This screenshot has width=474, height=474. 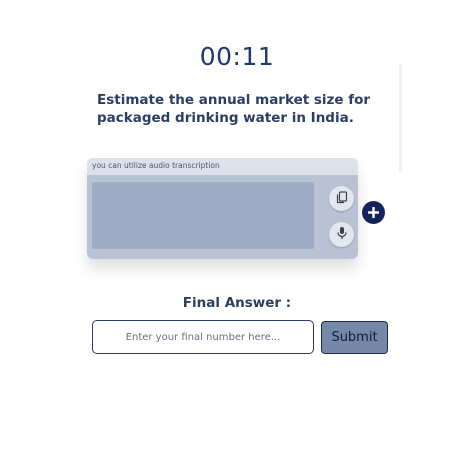 I want to click on microphone-button, so click(x=341, y=234).